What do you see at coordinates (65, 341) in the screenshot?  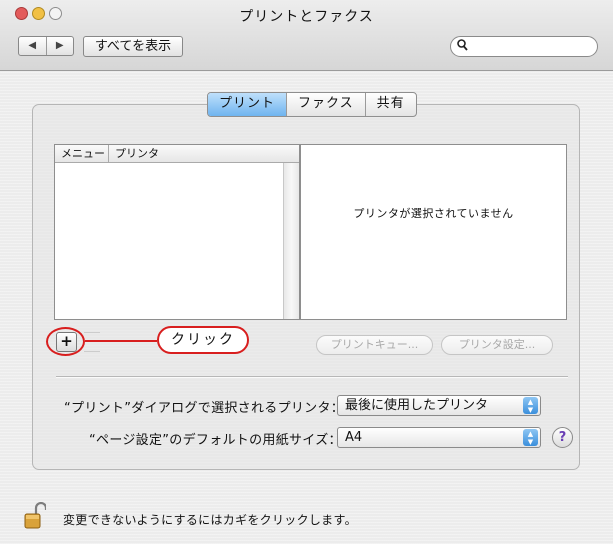 I see `highlight-circle` at bounding box center [65, 341].